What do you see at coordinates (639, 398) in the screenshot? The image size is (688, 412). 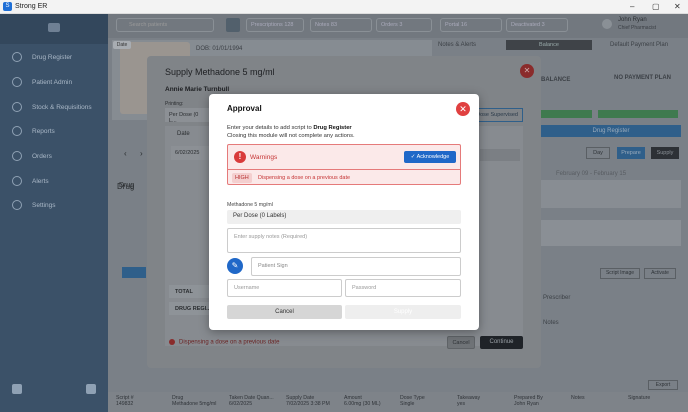 I see `table-cell: Signature` at bounding box center [639, 398].